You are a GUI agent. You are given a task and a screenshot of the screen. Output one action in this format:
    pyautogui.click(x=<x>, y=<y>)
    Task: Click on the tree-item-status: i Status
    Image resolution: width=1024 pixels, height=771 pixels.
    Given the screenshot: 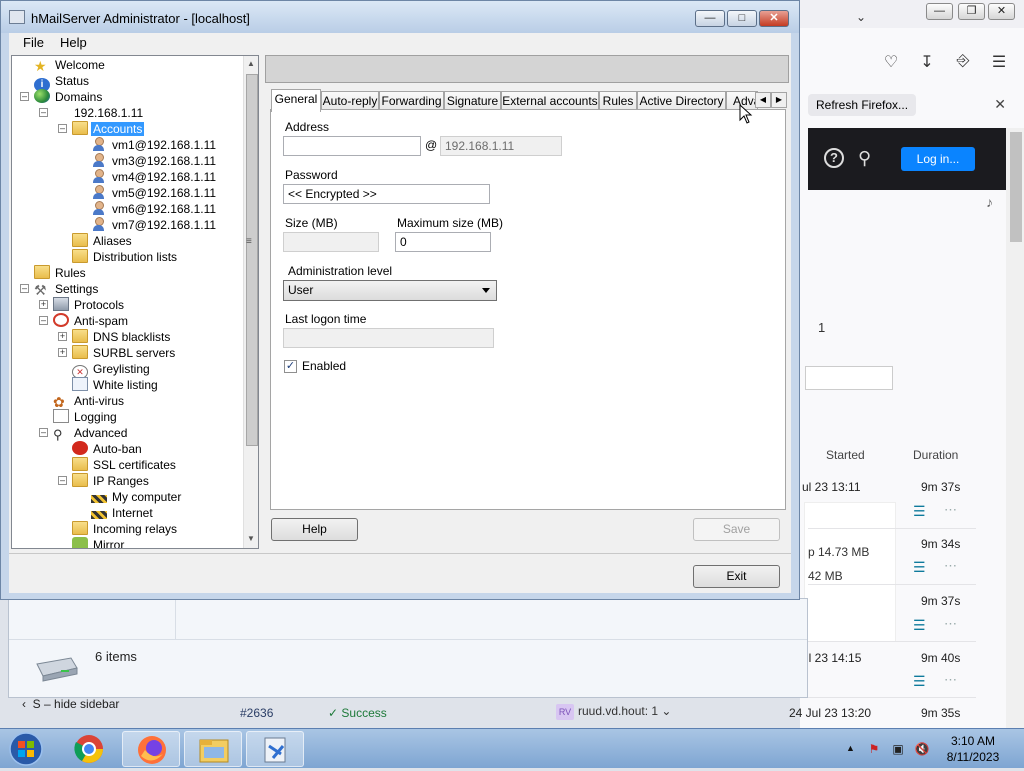 What is the action you would take?
    pyautogui.click(x=62, y=82)
    